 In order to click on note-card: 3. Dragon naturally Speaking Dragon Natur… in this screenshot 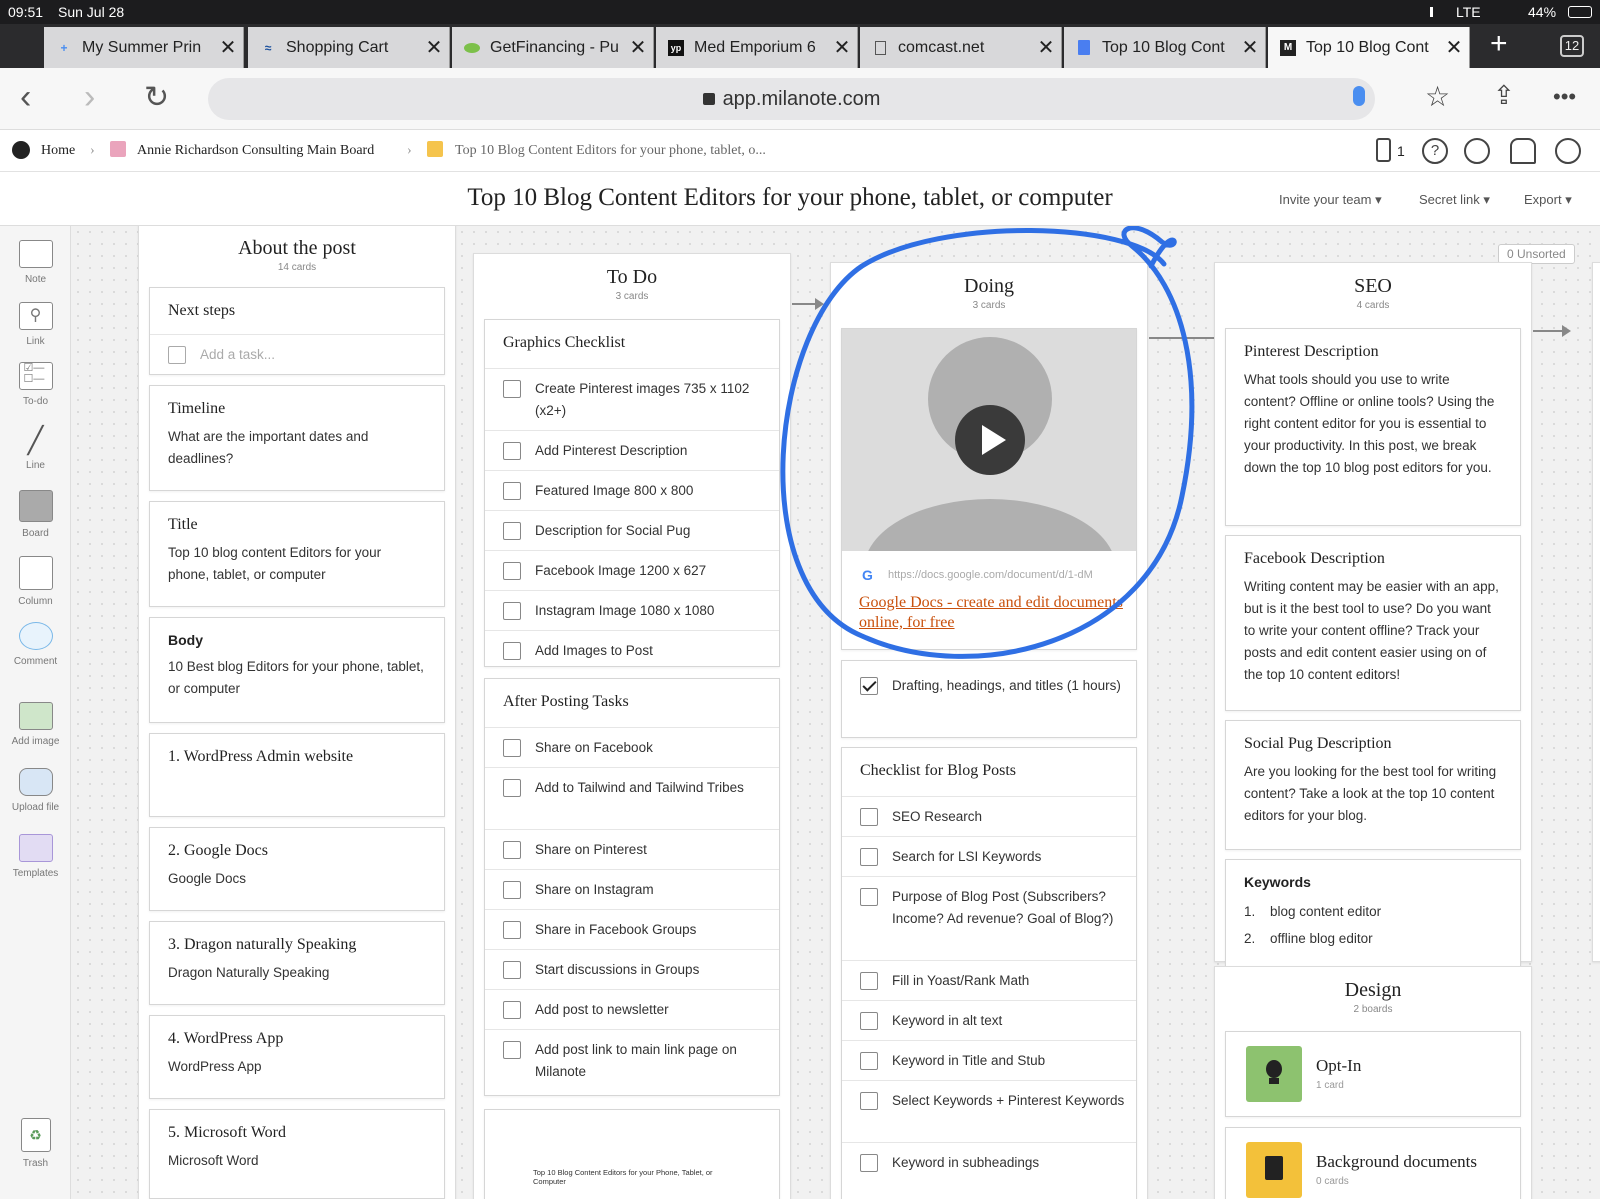, I will do `click(297, 963)`.